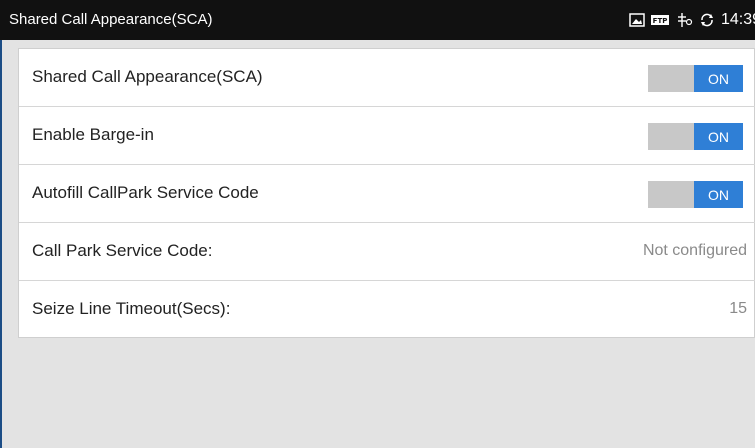  I want to click on setting-row-sca: Shared Call Appearance(SCA) ON, so click(387, 78).